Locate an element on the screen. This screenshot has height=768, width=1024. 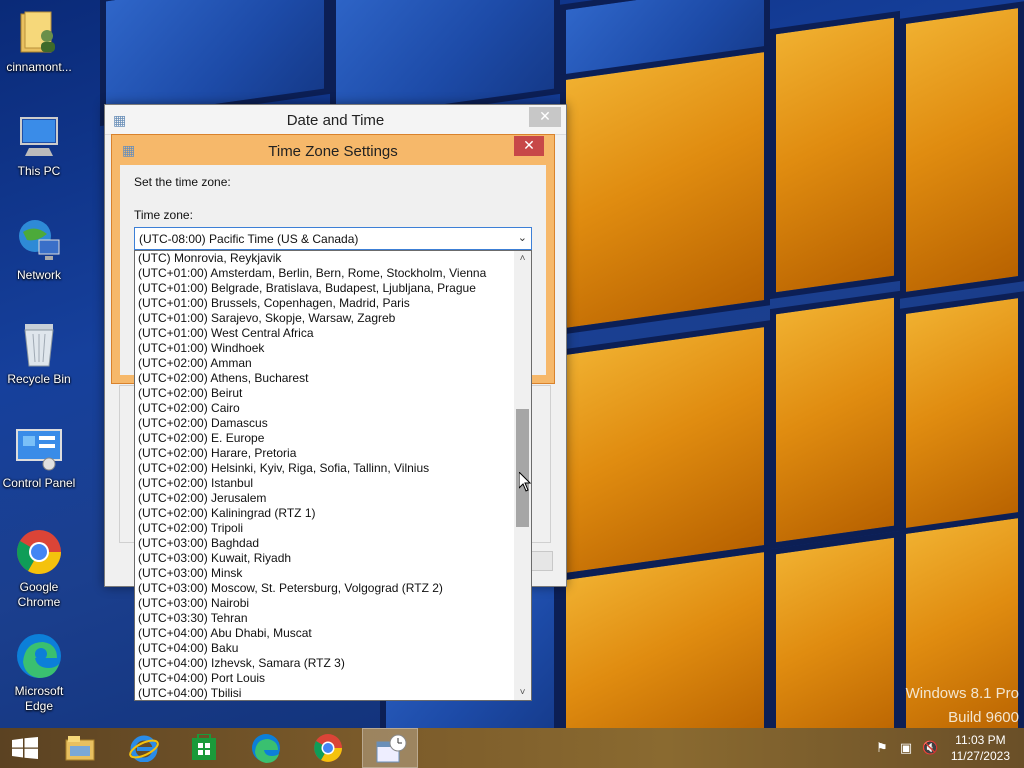
control-panel-icon is located at coordinates (39, 448).